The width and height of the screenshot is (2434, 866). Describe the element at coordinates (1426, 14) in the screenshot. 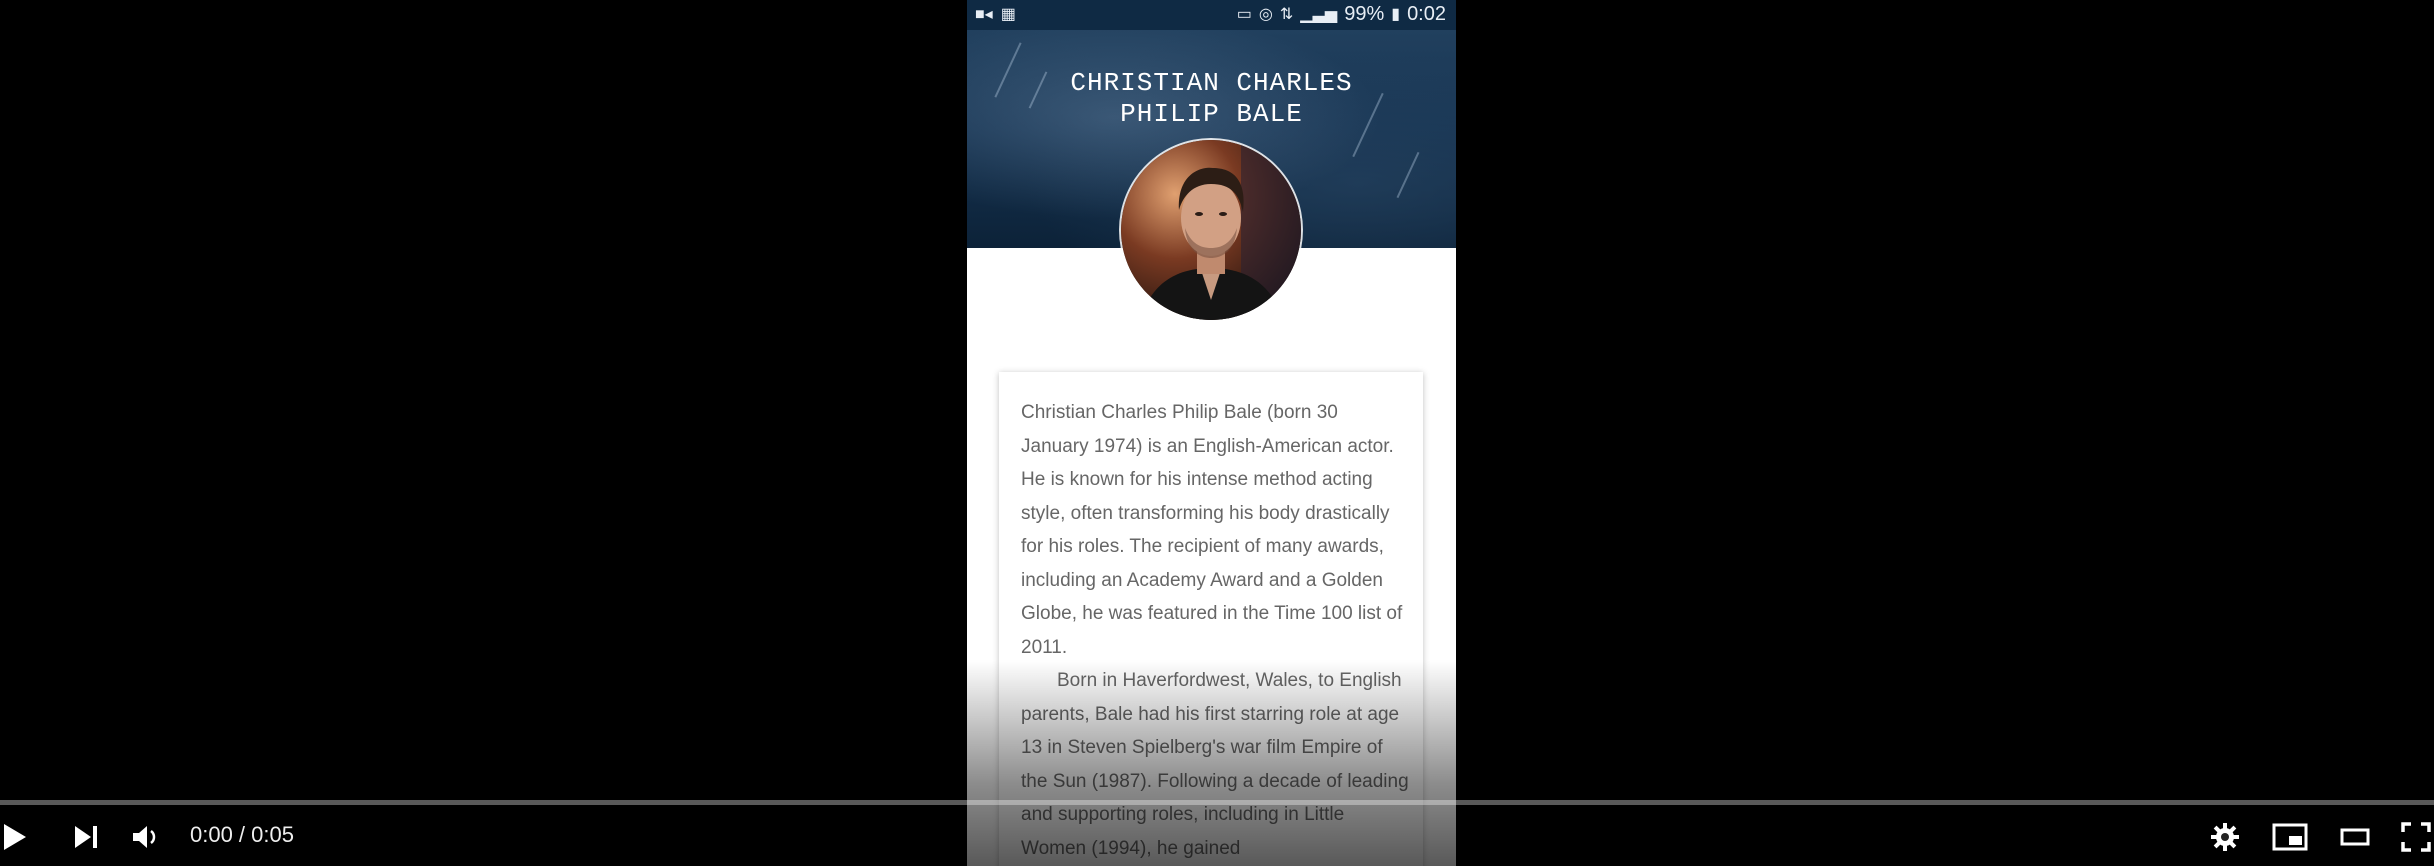

I see `status-time: 0:02` at that location.